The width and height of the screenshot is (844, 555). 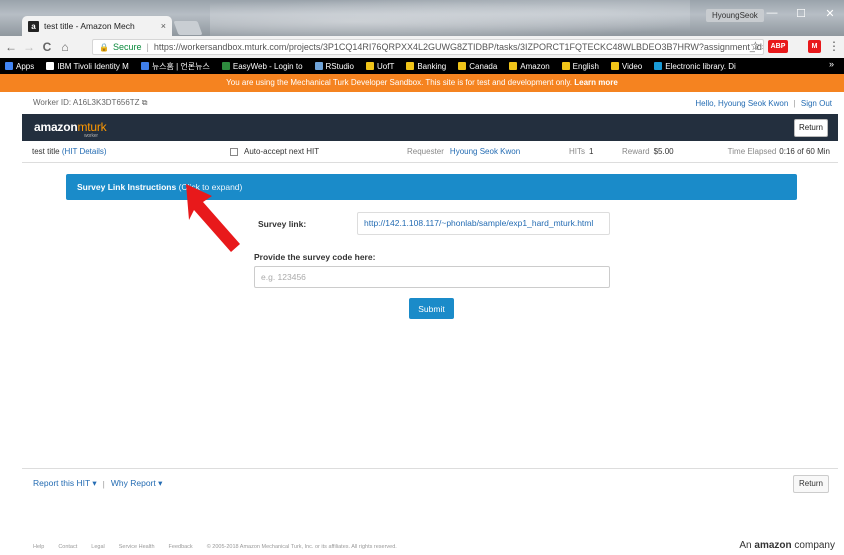 I want to click on bookmark-item: Electronic library. Di, so click(x=695, y=66).